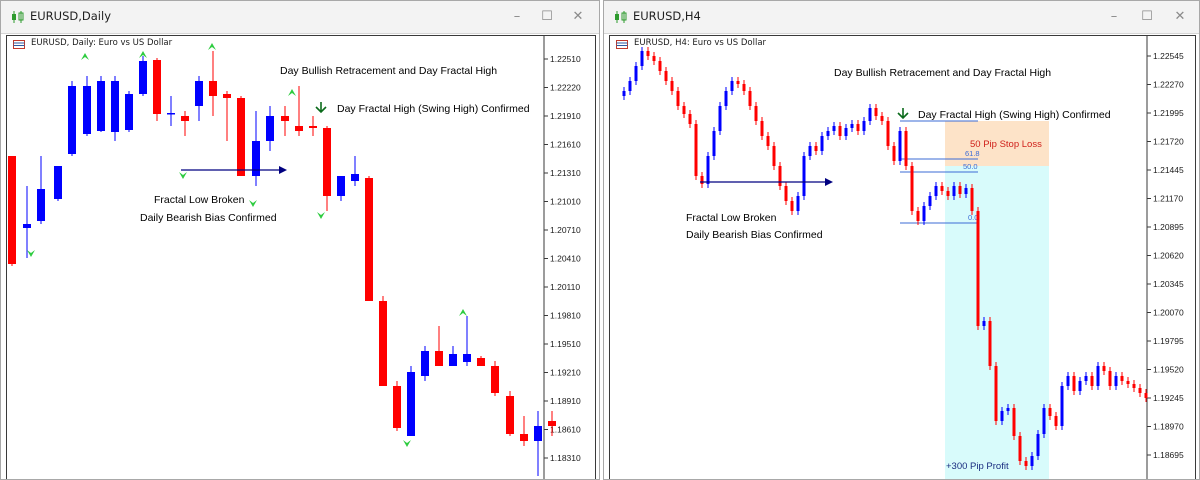 This screenshot has height=480, width=1200. What do you see at coordinates (283, 170) in the screenshot?
I see `arrow-right-icon` at bounding box center [283, 170].